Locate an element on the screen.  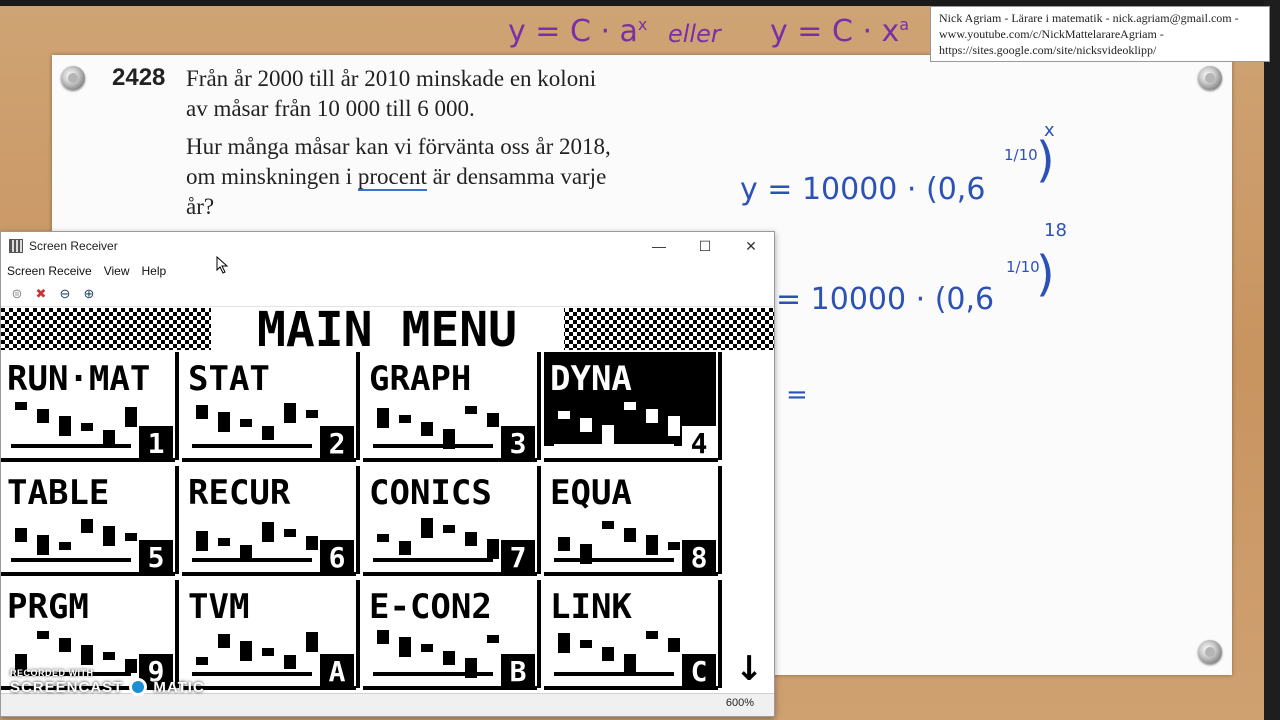
app-name: LINK is located at coordinates (591, 607).